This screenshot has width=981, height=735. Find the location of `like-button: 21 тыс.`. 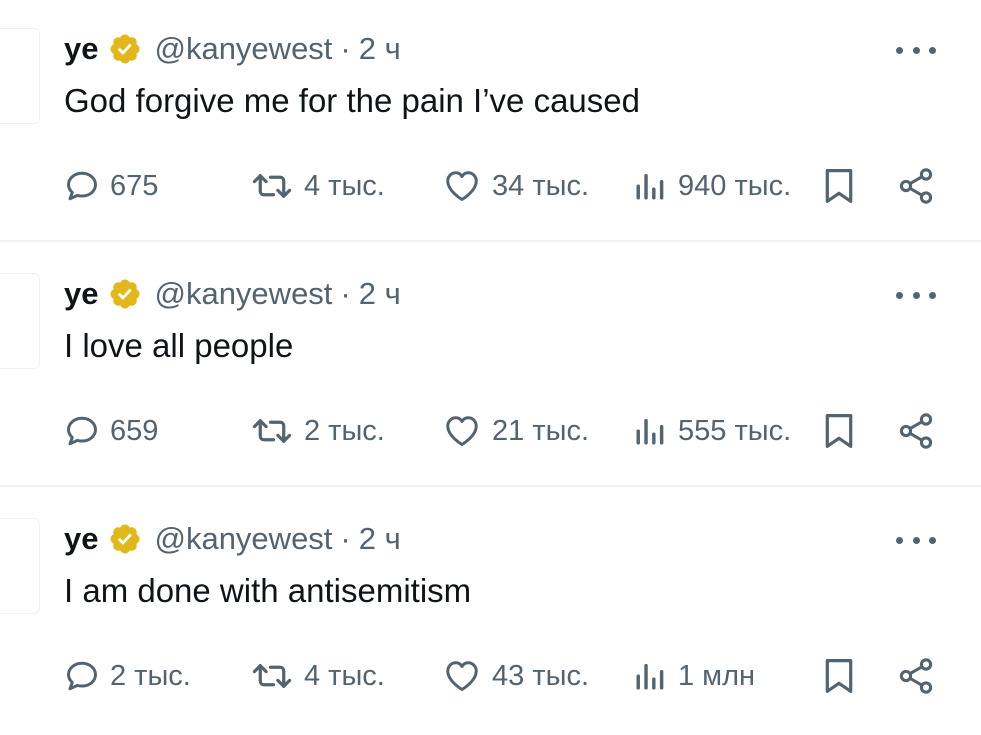

like-button: 21 тыс. is located at coordinates (515, 431).